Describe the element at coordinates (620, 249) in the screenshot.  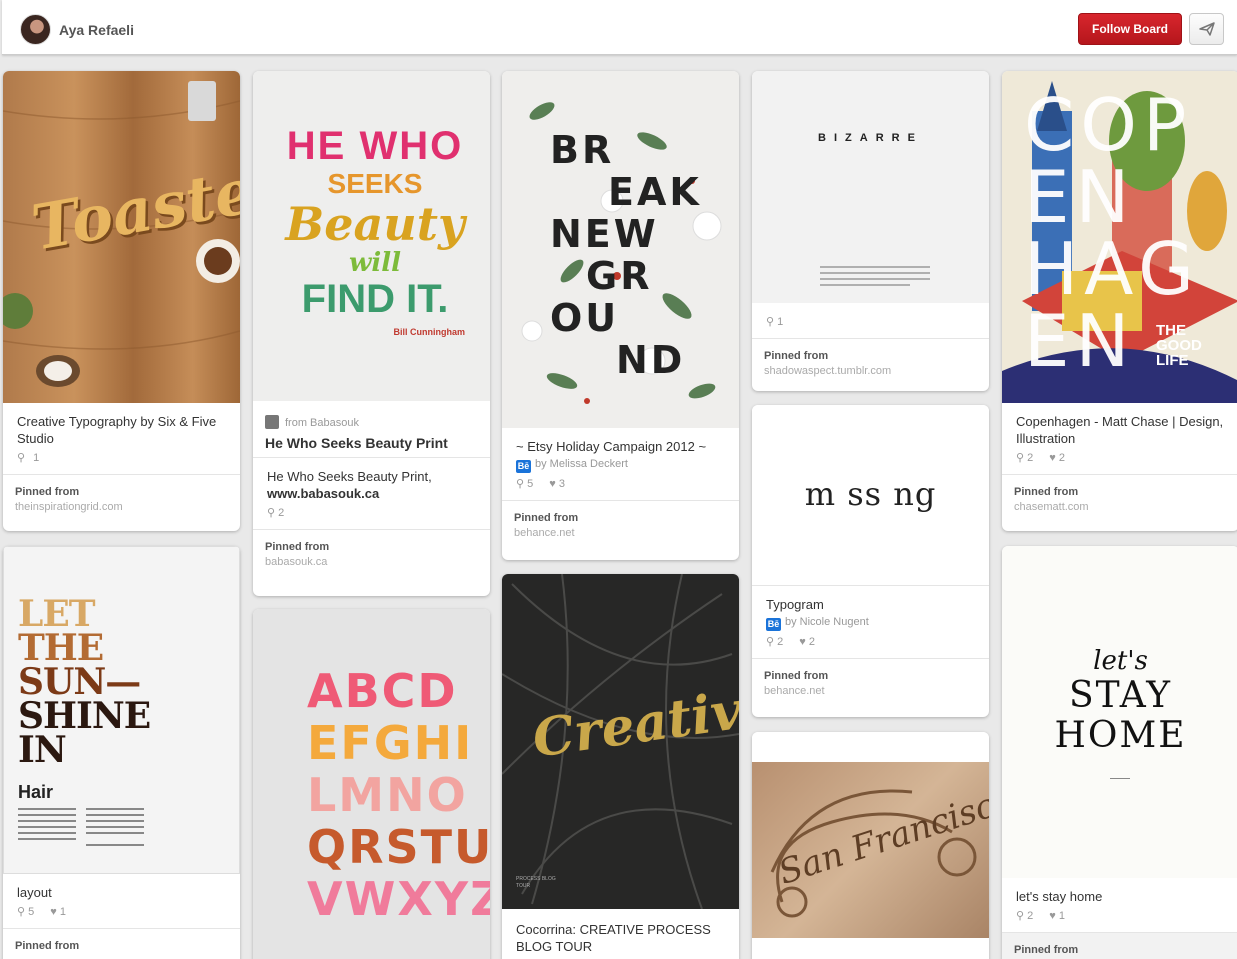
I see `pin-image: BR EAK NEW GR OU ND` at that location.